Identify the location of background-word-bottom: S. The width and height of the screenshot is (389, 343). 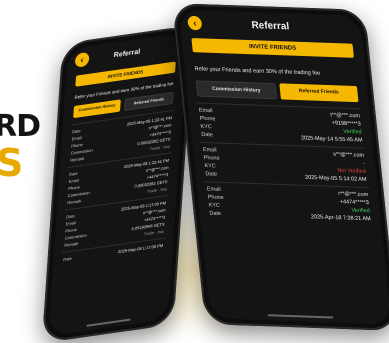
(11, 163).